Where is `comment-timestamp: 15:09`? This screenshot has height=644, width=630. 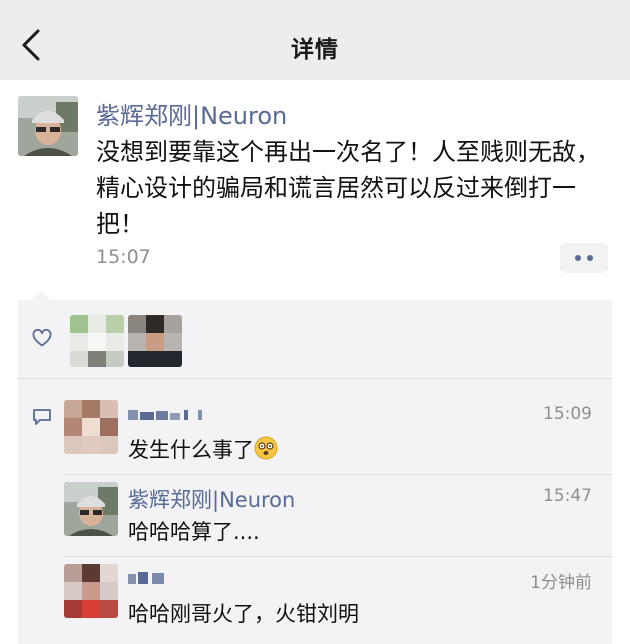
comment-timestamp: 15:09 is located at coordinates (567, 414).